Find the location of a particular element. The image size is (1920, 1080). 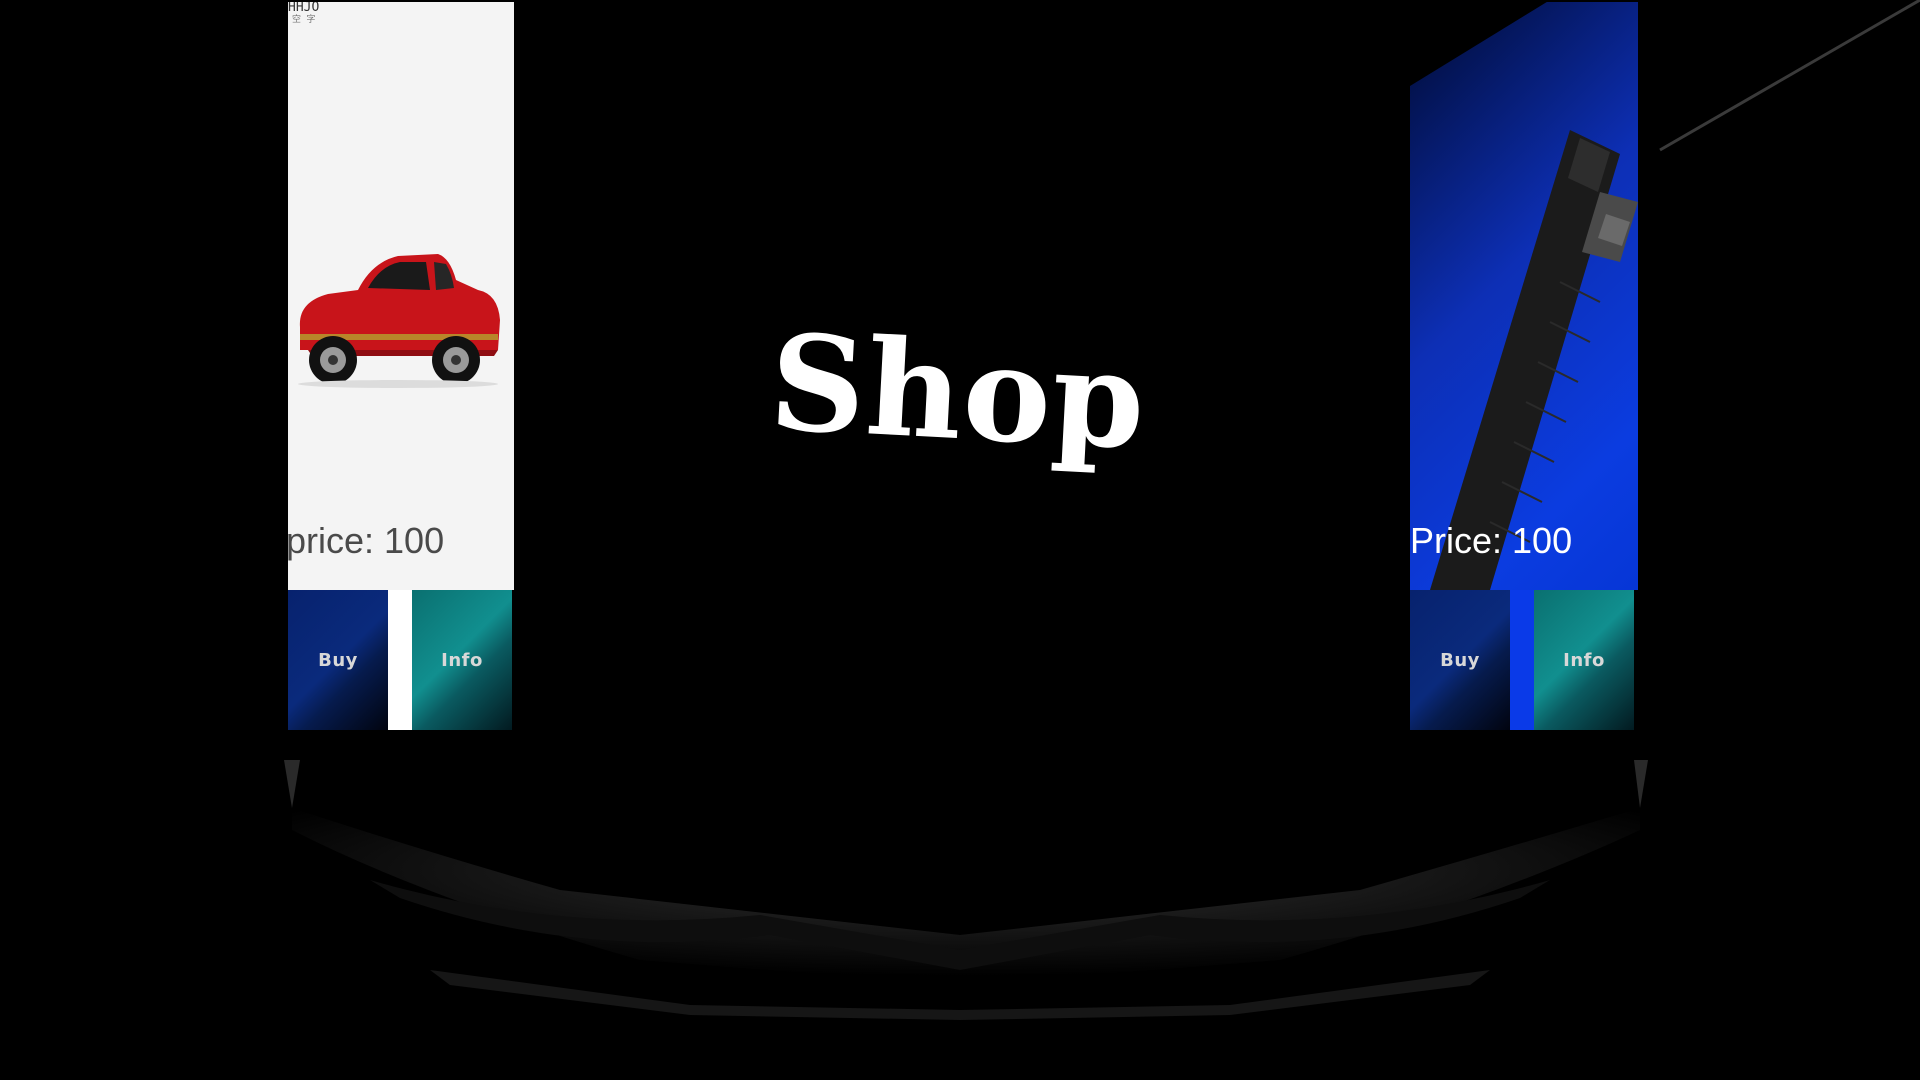

shop-title: Shop is located at coordinates (958, 392).